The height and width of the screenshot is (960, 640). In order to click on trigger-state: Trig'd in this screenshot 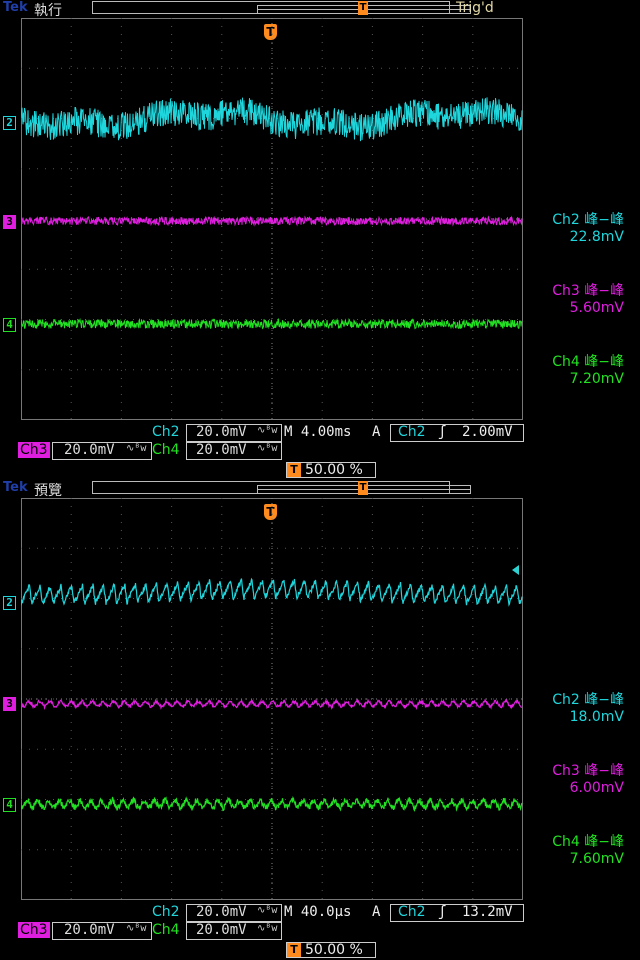, I will do `click(475, 8)`.